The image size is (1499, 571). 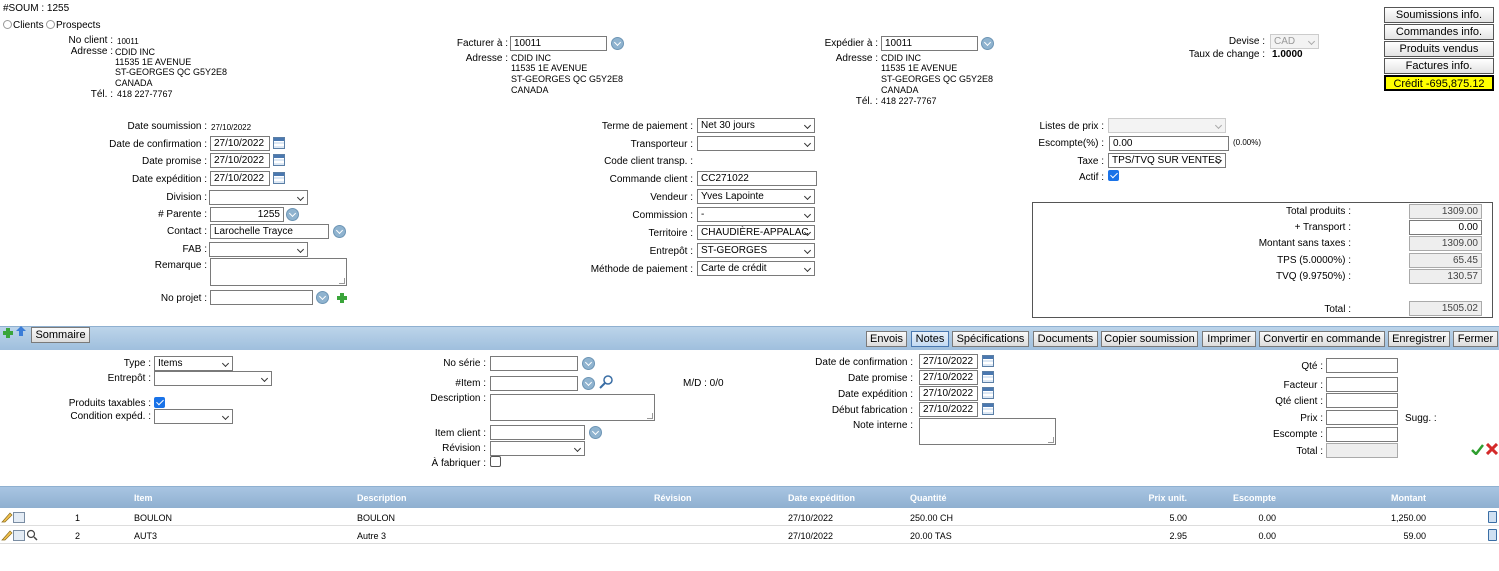 I want to click on carrier-label: Transporteur :, so click(x=661, y=144).